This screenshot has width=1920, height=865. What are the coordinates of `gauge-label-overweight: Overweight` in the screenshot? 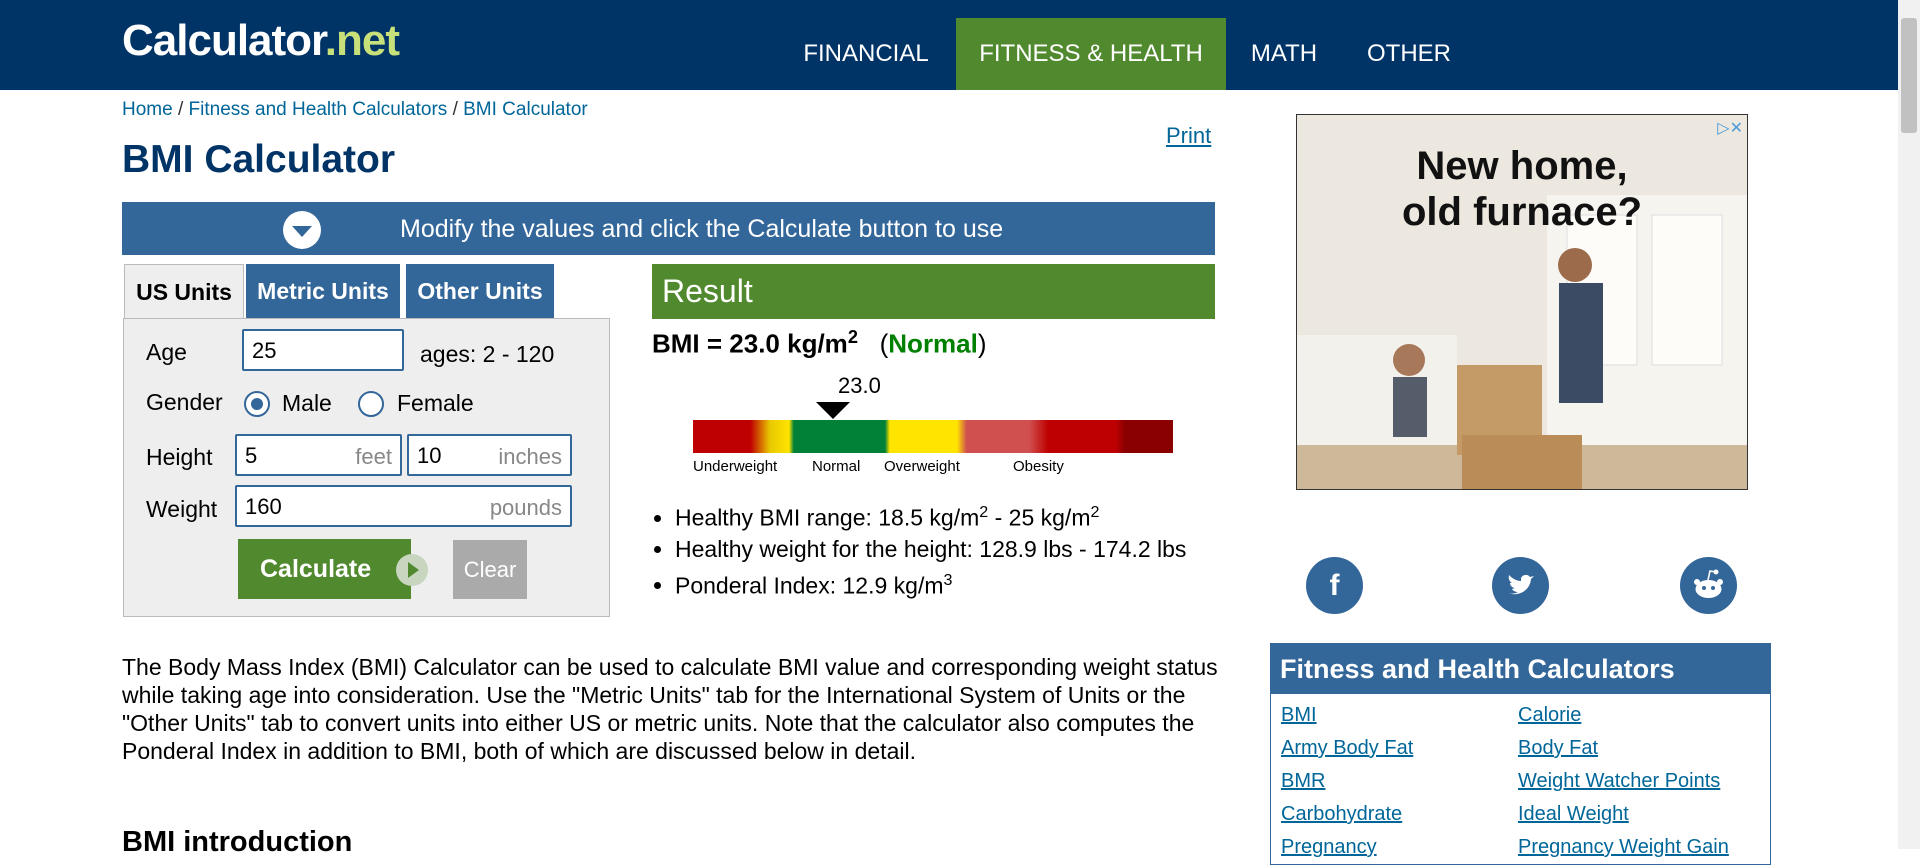 It's located at (922, 466).